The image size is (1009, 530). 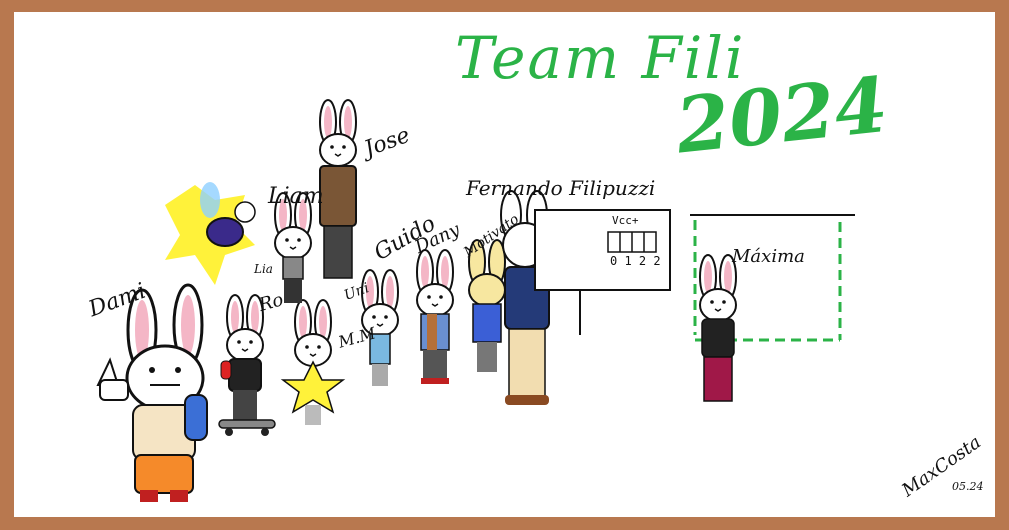 What do you see at coordinates (296, 196) in the screenshot?
I see `name-liam: Liam` at bounding box center [296, 196].